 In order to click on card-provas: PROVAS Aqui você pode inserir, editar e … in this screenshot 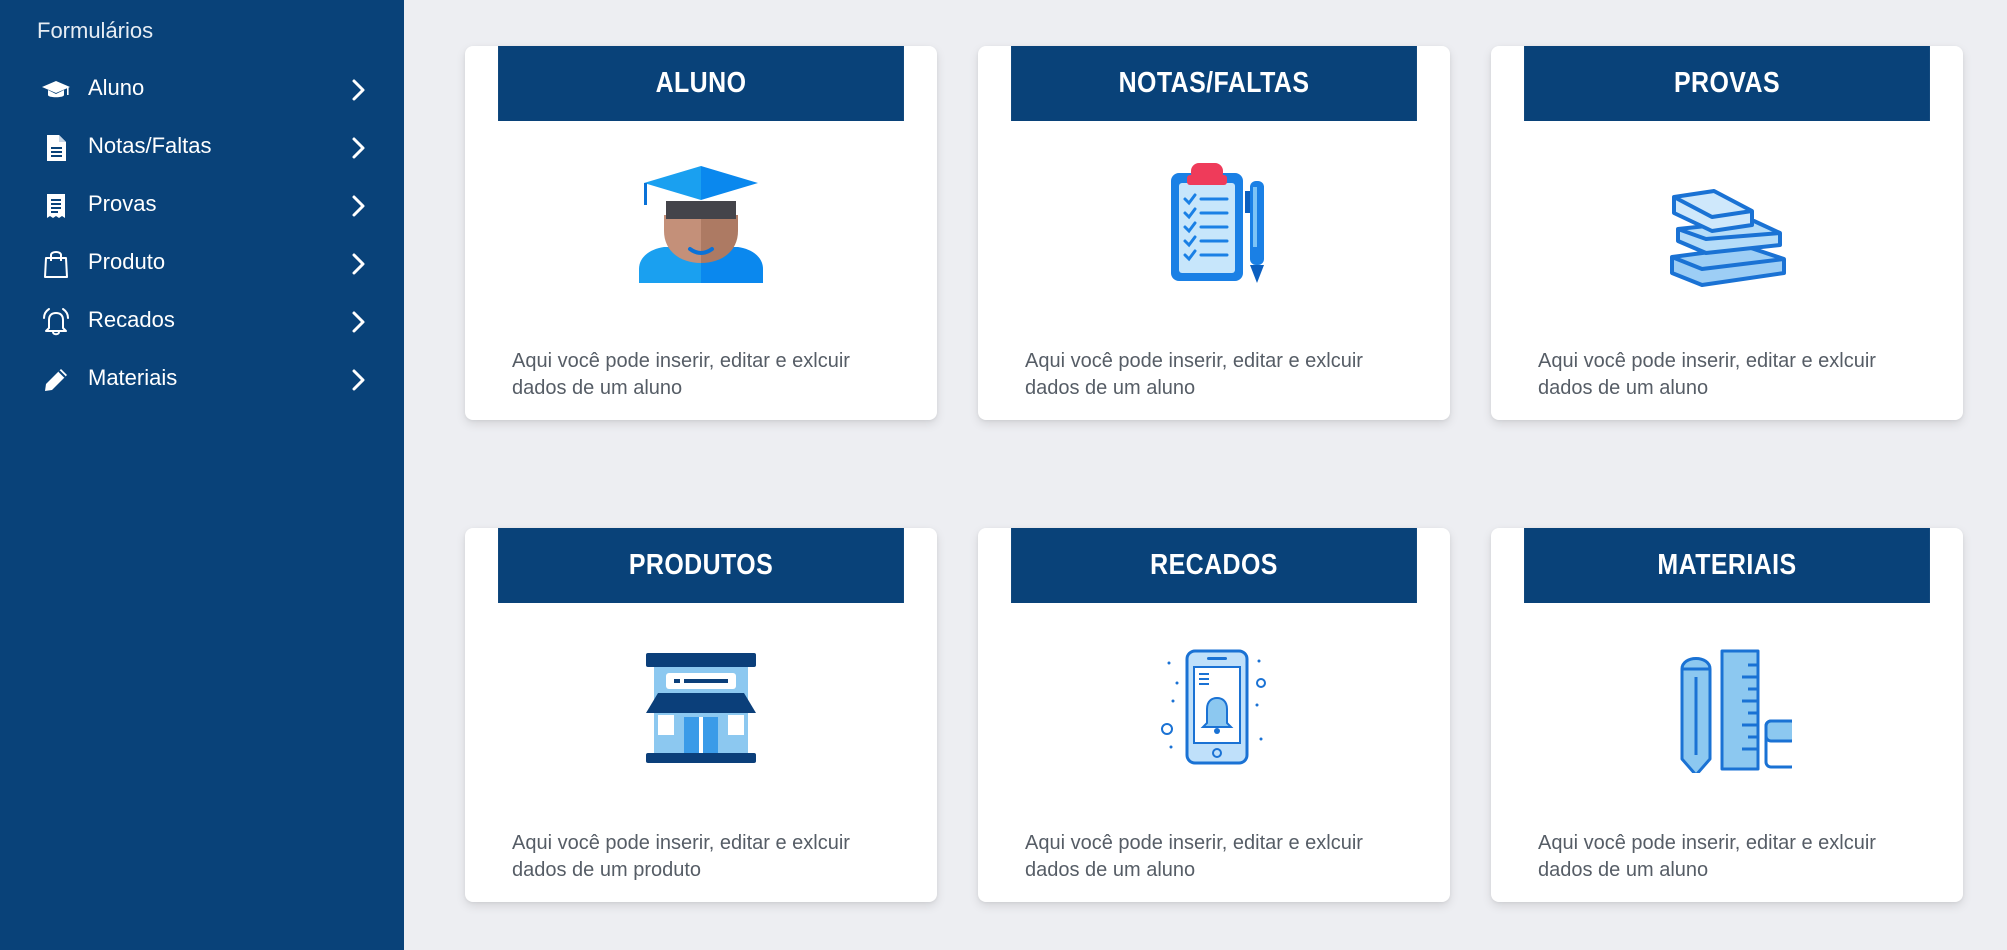, I will do `click(1727, 233)`.